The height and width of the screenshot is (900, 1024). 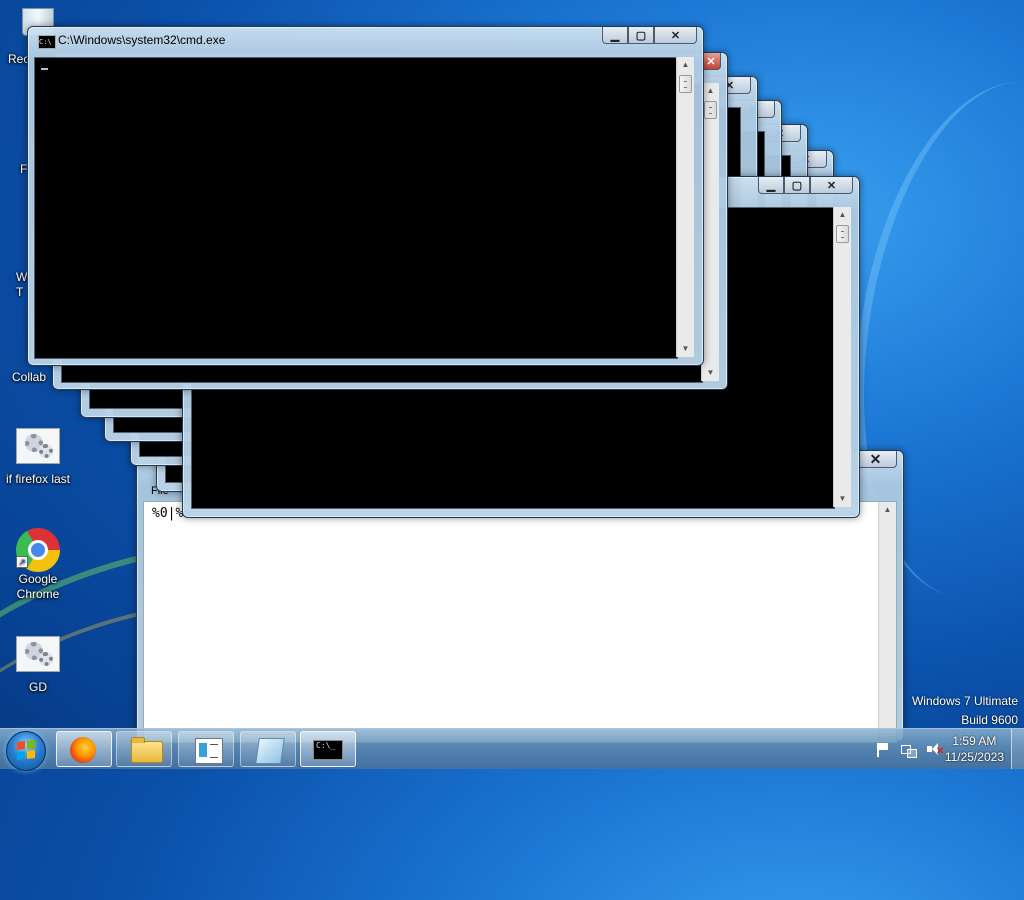 I want to click on taskbar-app, so click(x=268, y=749).